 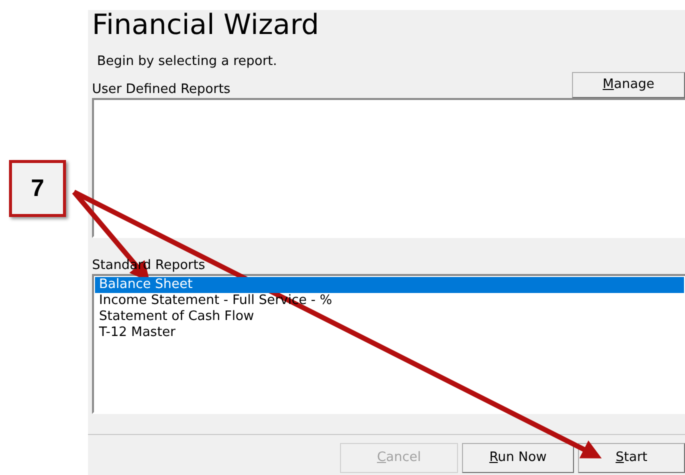 What do you see at coordinates (389, 317) in the screenshot?
I see `report-item: Statement of Cash Flow` at bounding box center [389, 317].